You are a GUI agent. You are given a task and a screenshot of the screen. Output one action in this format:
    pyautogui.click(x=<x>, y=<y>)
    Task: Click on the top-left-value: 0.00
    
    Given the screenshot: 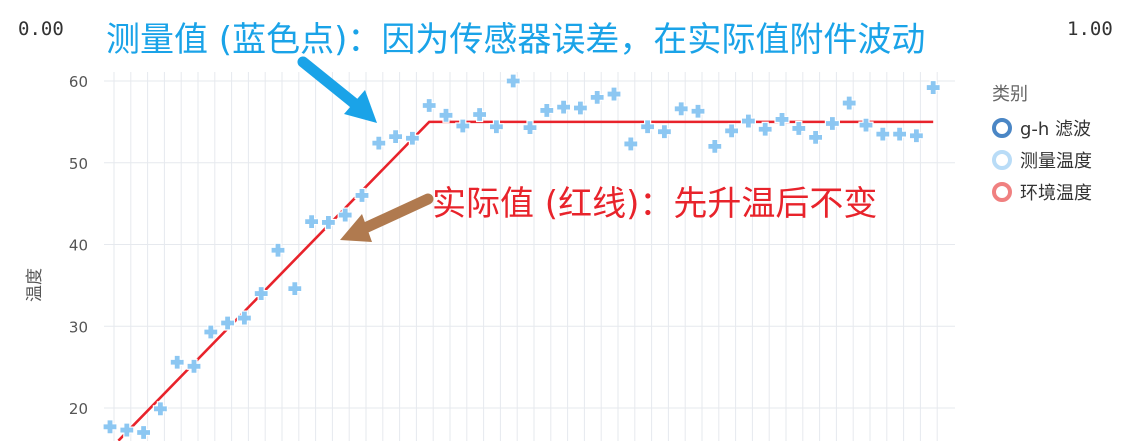 What is the action you would take?
    pyautogui.click(x=41, y=29)
    